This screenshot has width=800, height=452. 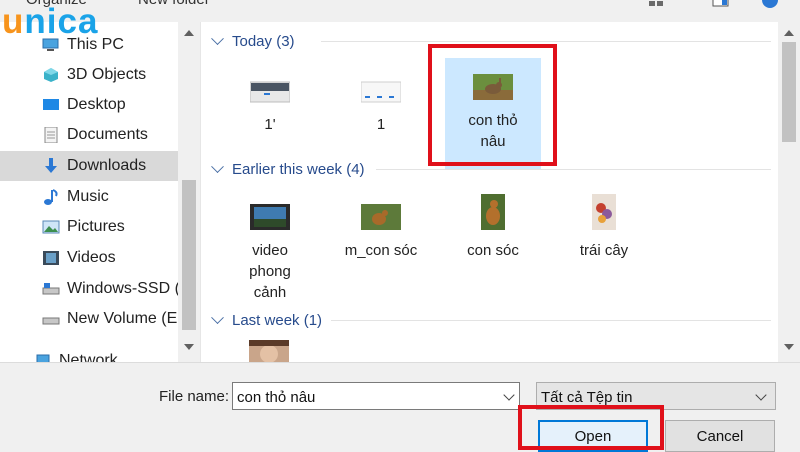 What do you see at coordinates (587, 397) in the screenshot?
I see `file-type-value: Tất cả Tệp tin` at bounding box center [587, 397].